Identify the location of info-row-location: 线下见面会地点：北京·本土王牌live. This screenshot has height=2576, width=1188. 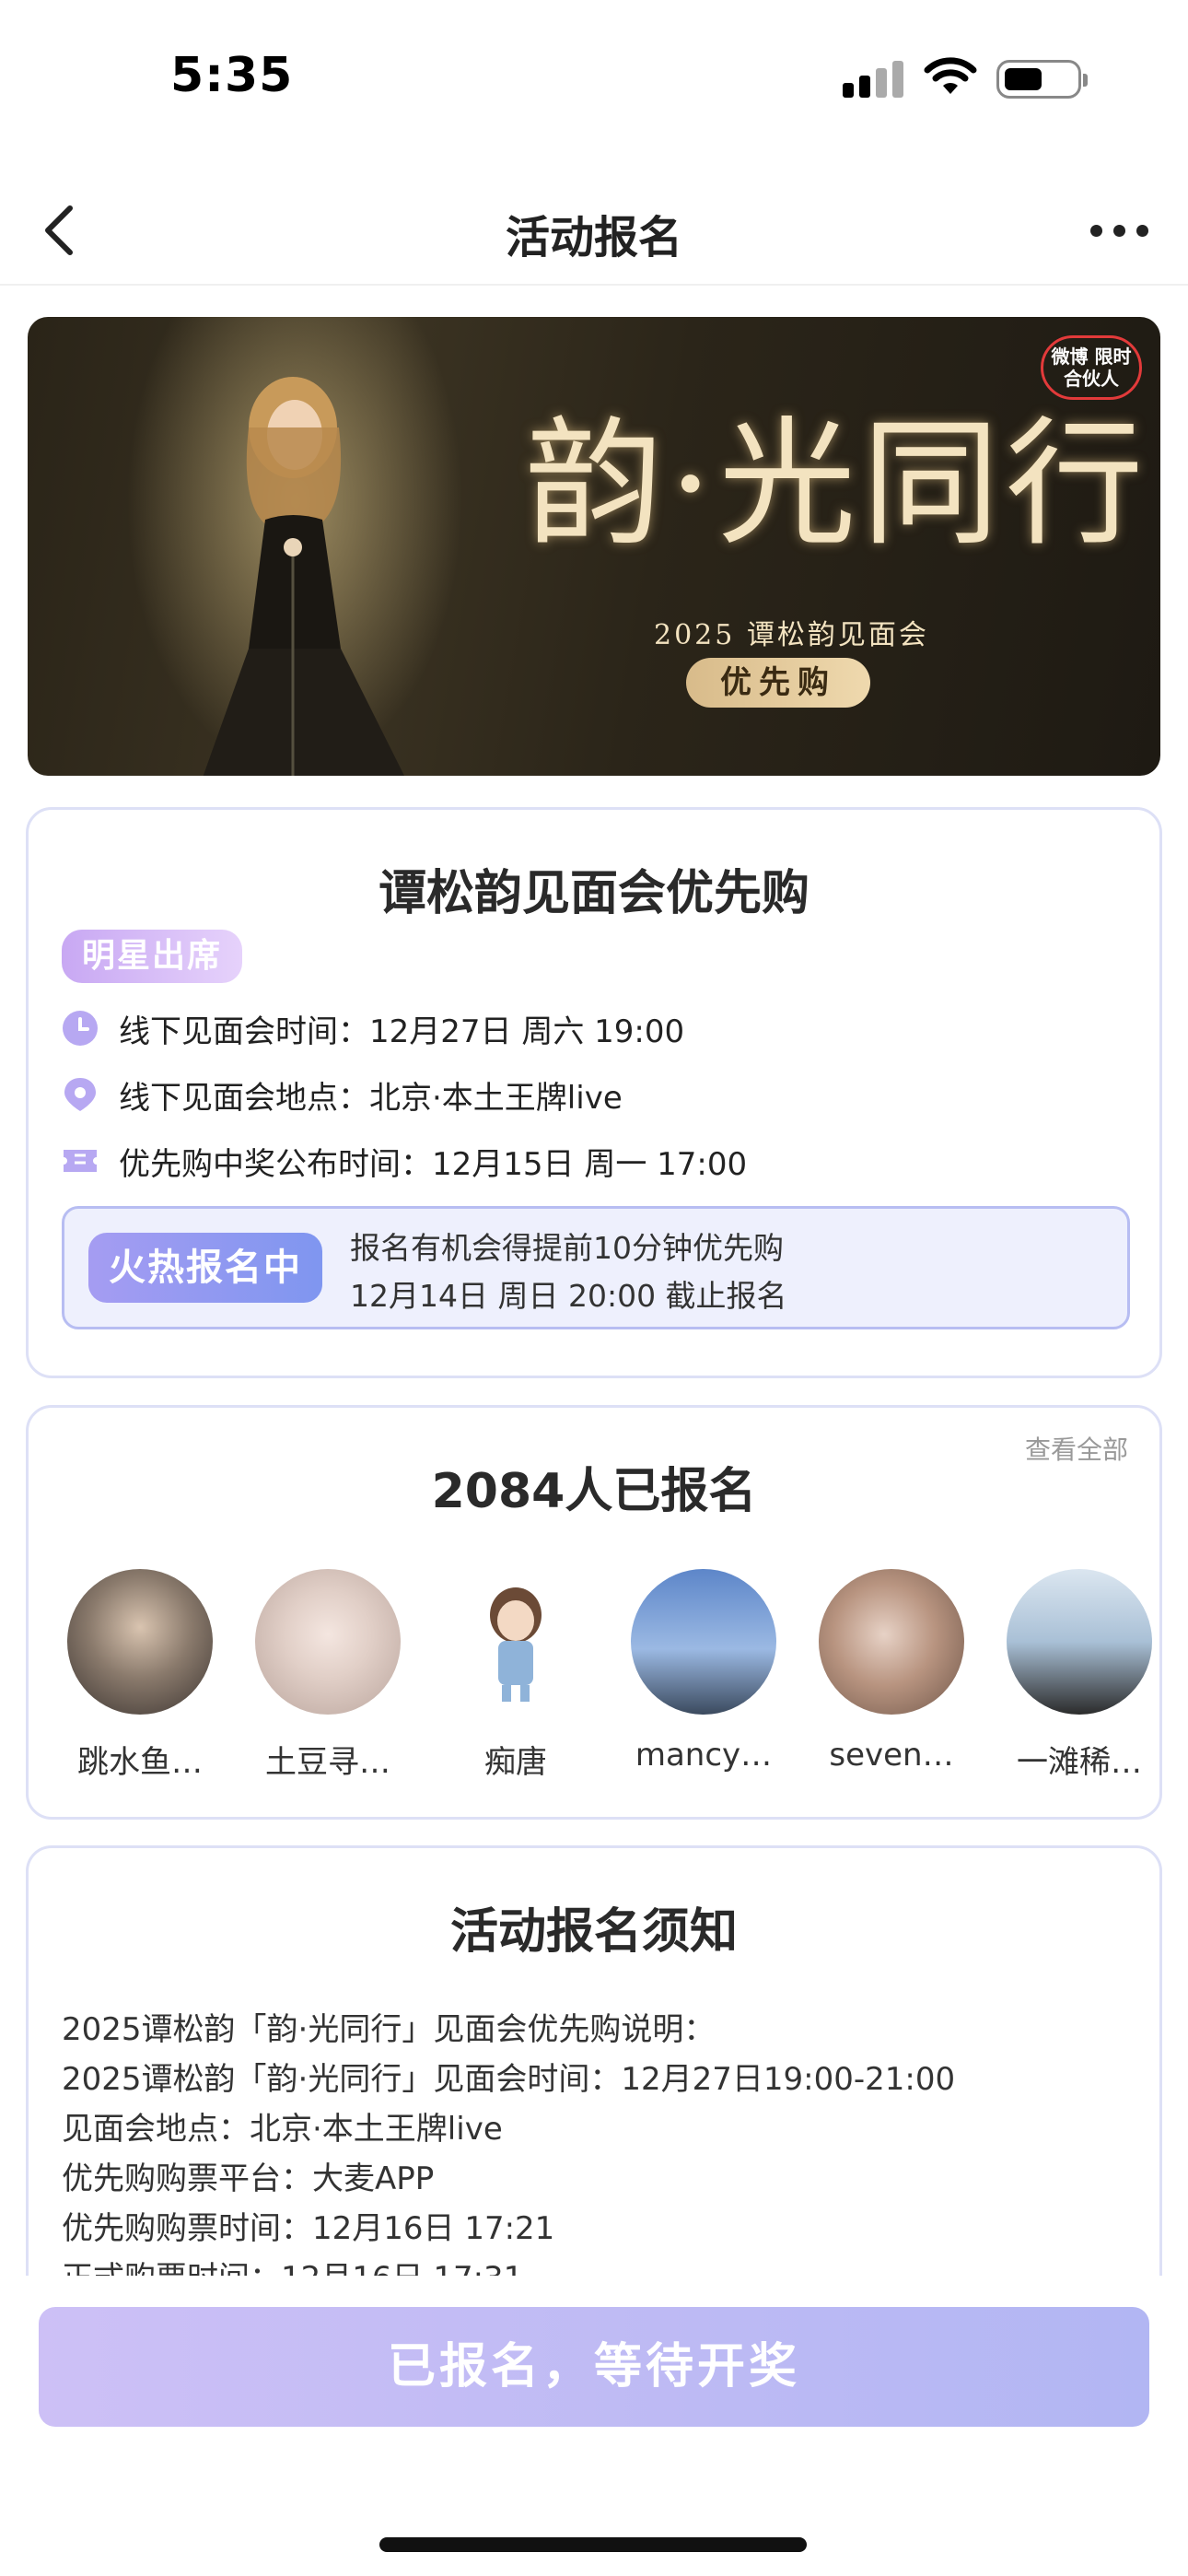
(342, 1094).